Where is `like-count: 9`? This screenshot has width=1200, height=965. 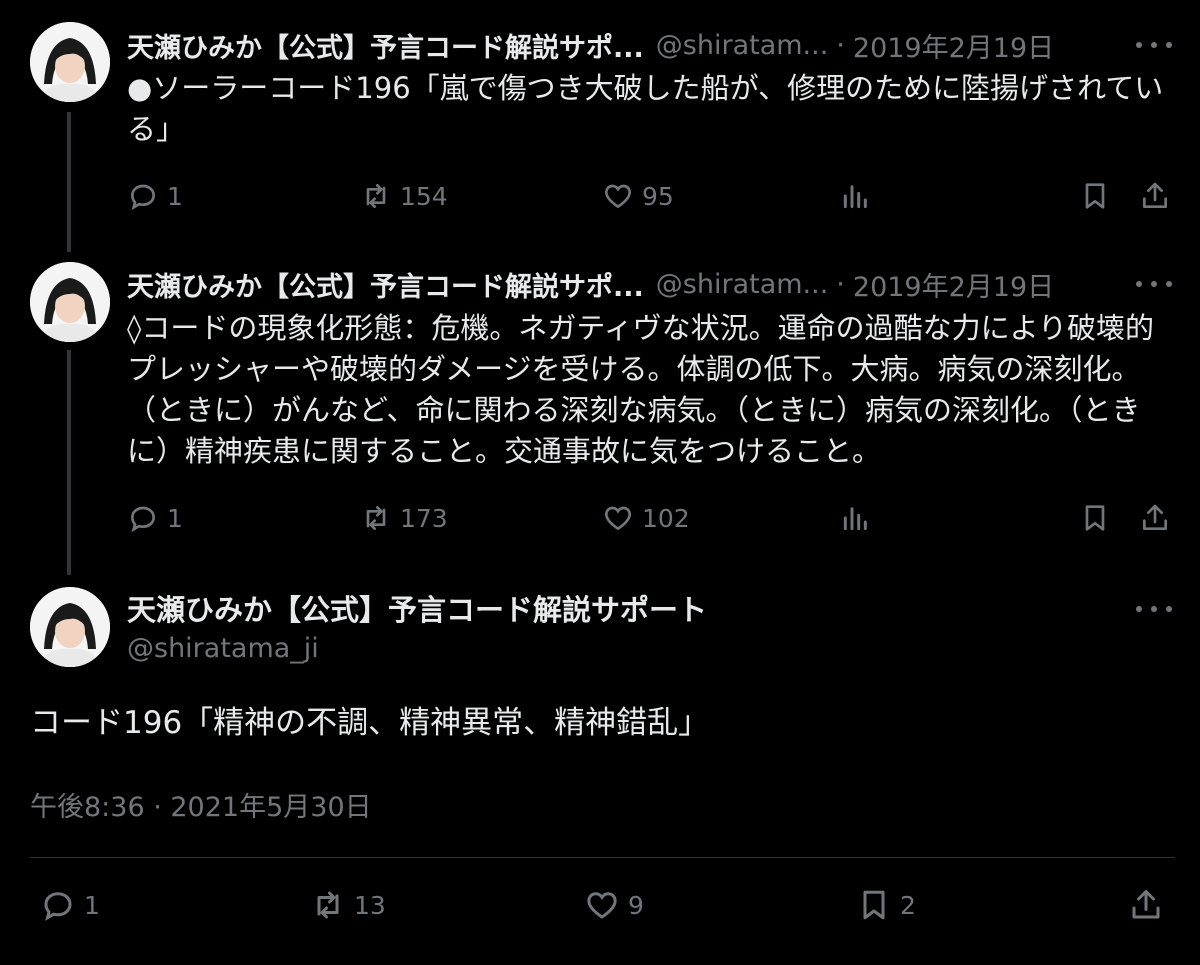 like-count: 9 is located at coordinates (636, 905).